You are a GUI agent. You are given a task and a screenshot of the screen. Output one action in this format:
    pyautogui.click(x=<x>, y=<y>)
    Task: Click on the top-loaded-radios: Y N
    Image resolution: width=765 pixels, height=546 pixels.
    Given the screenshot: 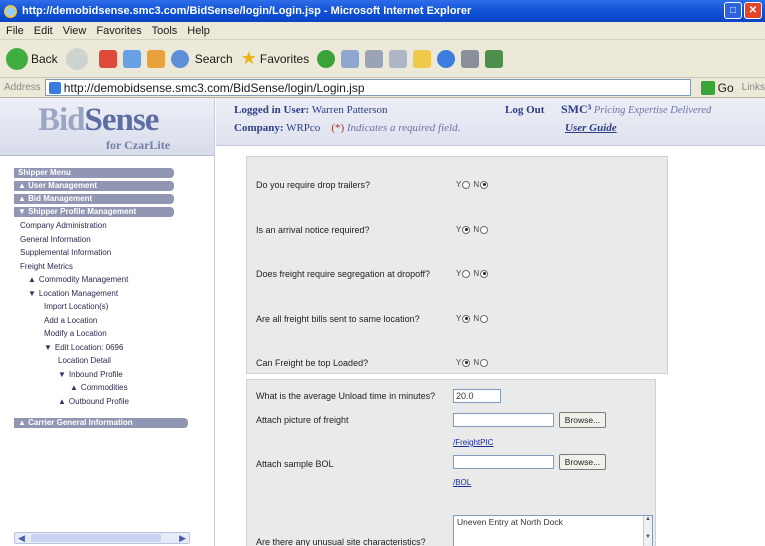 What is the action you would take?
    pyautogui.click(x=473, y=362)
    